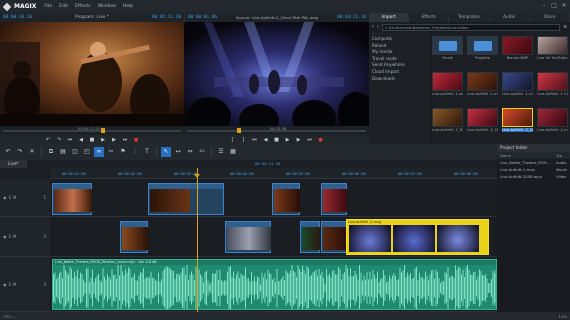  What do you see at coordinates (399, 78) in the screenshot?
I see `nav-item-downloads: Downloads` at bounding box center [399, 78].